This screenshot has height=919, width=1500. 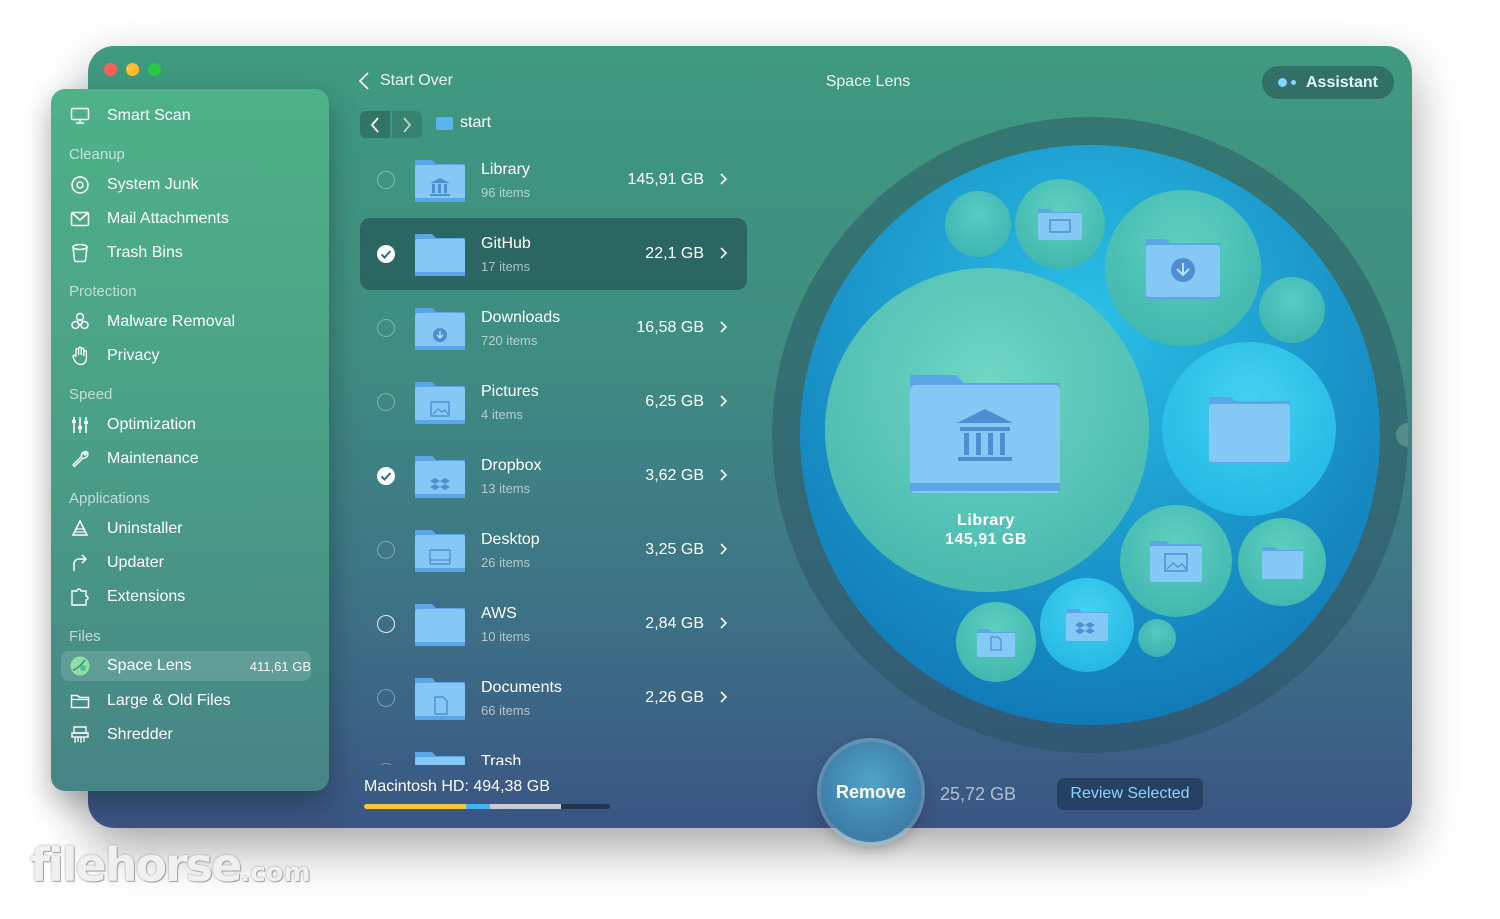 What do you see at coordinates (80, 116) in the screenshot?
I see `monitor-icon` at bounding box center [80, 116].